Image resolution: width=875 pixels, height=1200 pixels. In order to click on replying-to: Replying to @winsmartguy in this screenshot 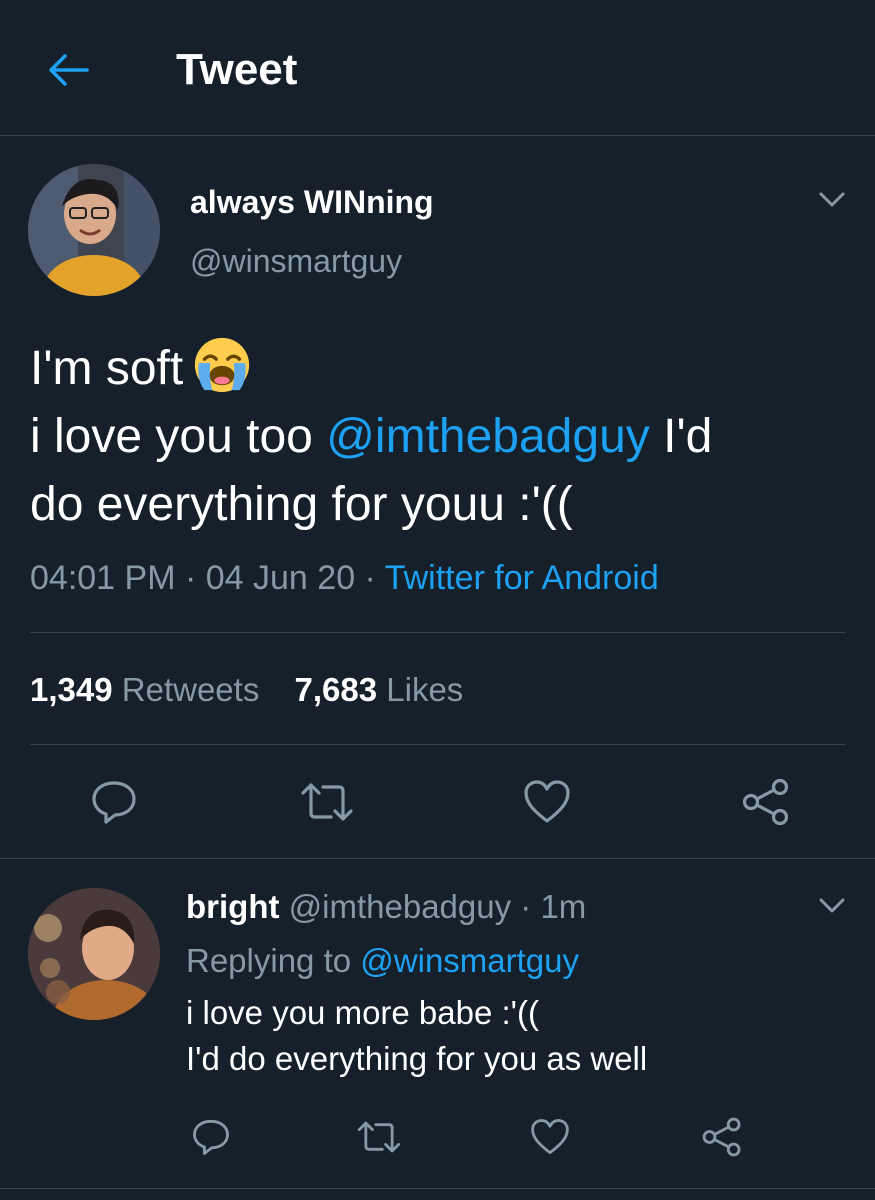, I will do `click(382, 961)`.